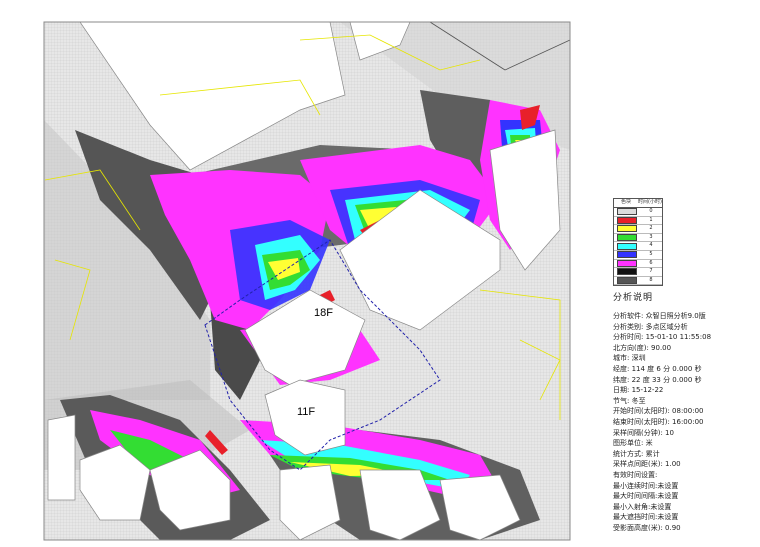  What do you see at coordinates (658, 411) in the screenshot?
I see `note-line: 开始时间(太阳时): 08:00:00` at bounding box center [658, 411].